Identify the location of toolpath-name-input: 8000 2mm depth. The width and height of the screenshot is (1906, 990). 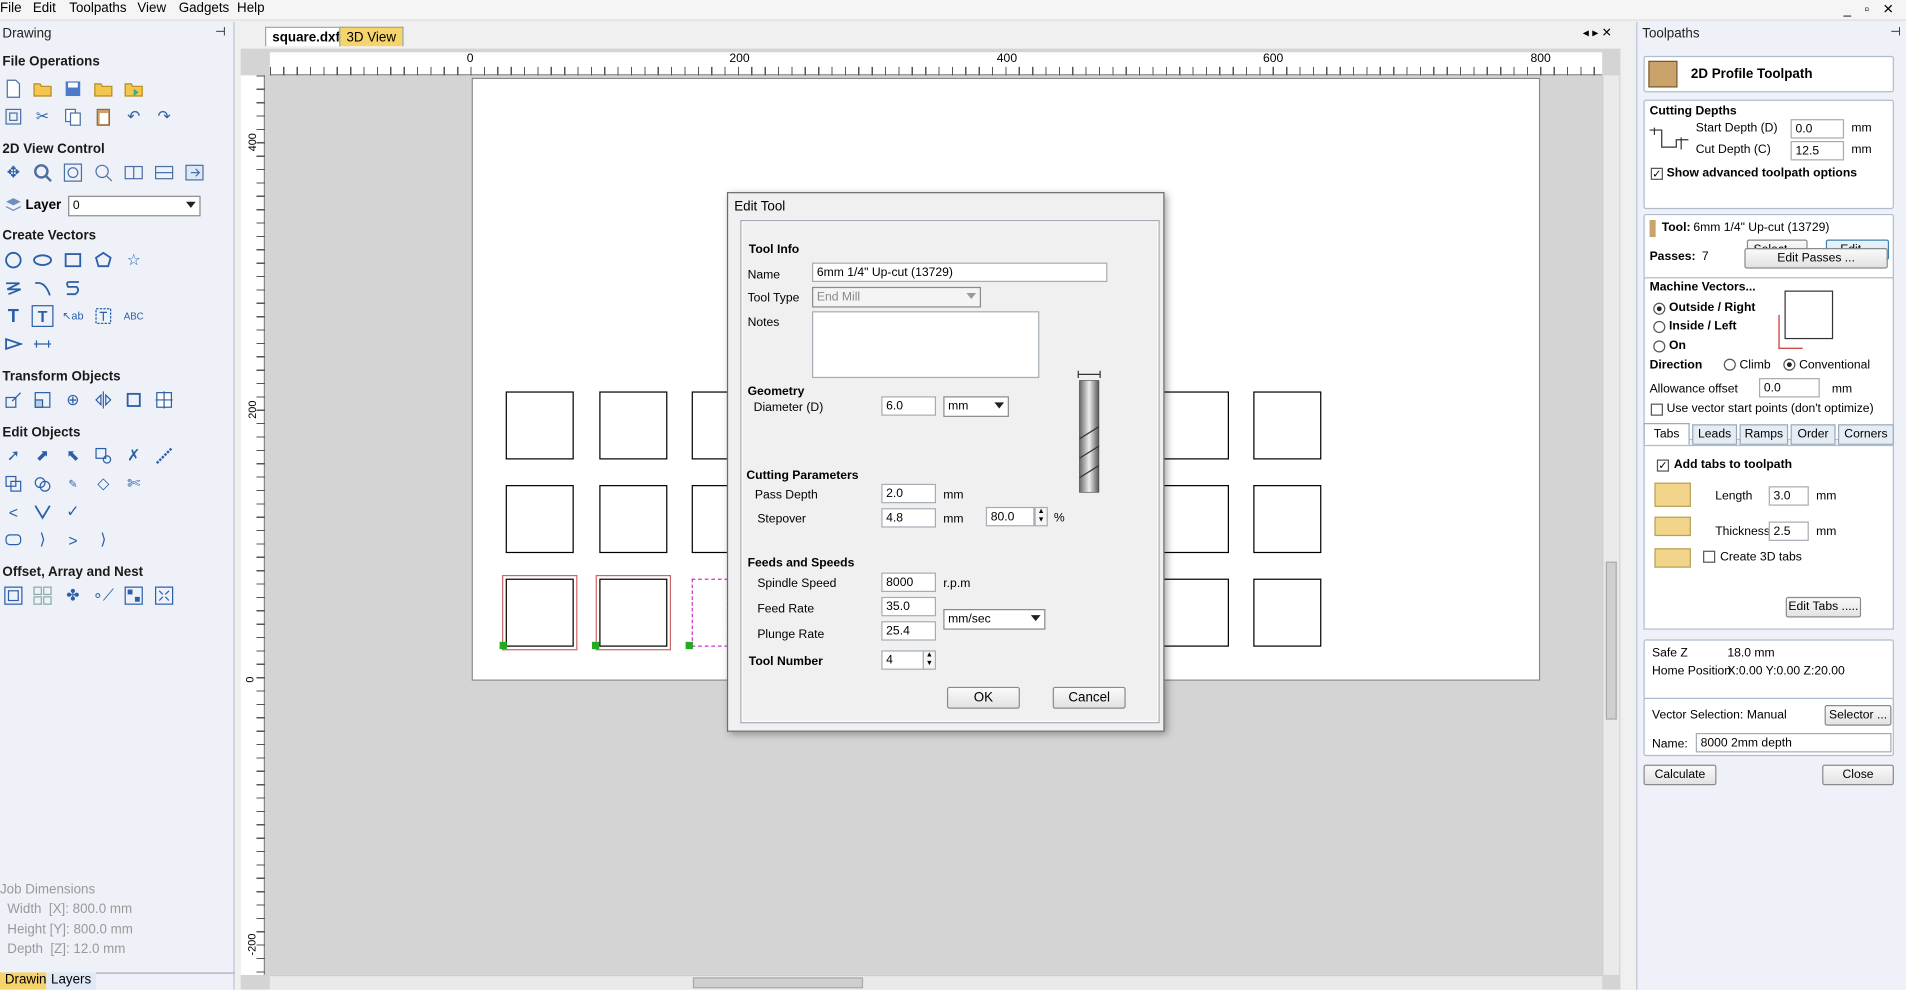
(1793, 743).